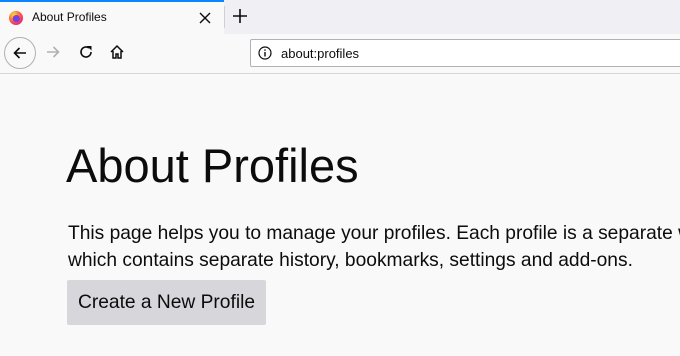 Image resolution: width=680 pixels, height=356 pixels. What do you see at coordinates (112, 17) in the screenshot?
I see `tab-about-profiles: About Profiles` at bounding box center [112, 17].